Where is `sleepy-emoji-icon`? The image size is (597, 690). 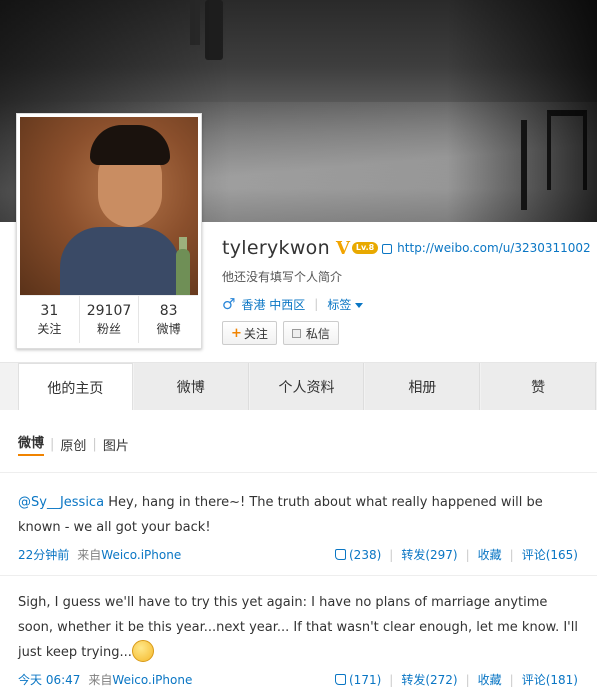 sleepy-emoji-icon is located at coordinates (142, 650).